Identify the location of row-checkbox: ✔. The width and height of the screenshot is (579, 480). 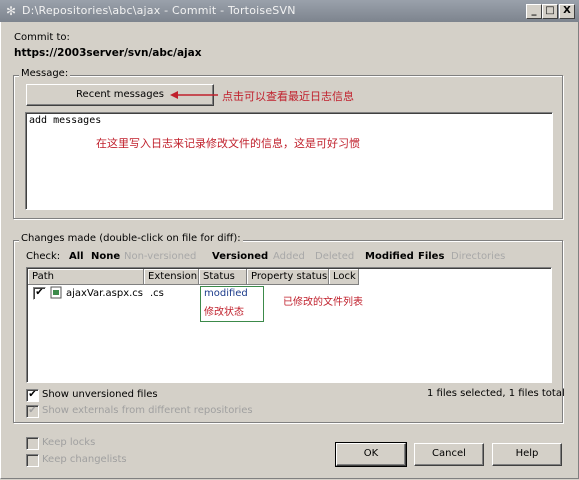
(39, 293).